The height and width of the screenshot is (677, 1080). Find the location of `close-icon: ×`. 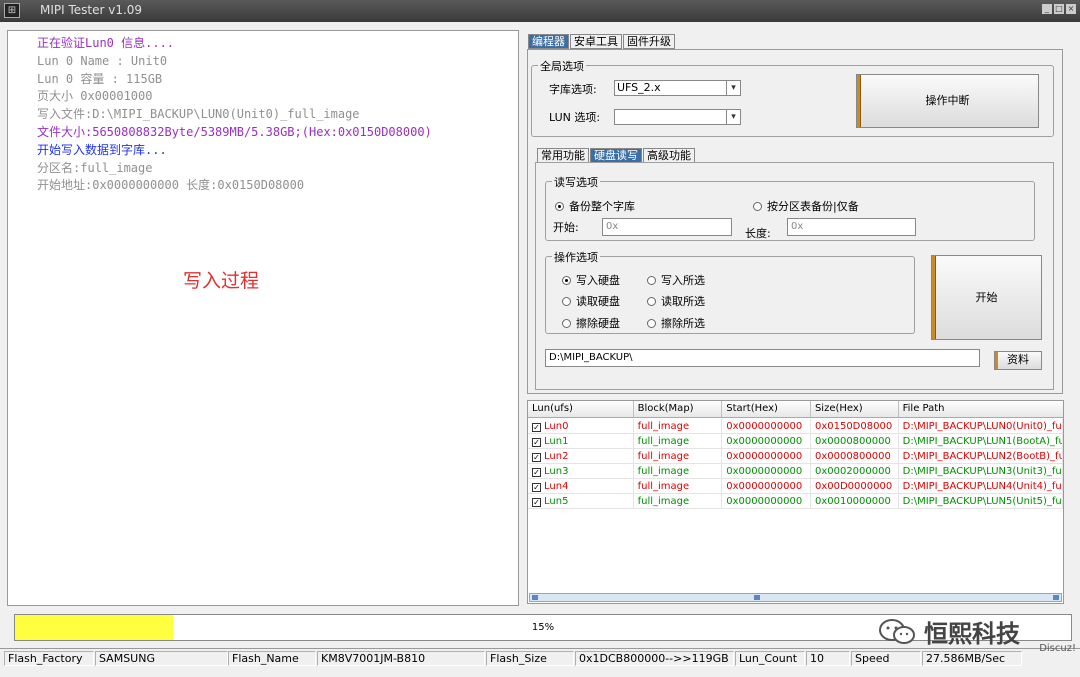

close-icon: × is located at coordinates (1071, 9).